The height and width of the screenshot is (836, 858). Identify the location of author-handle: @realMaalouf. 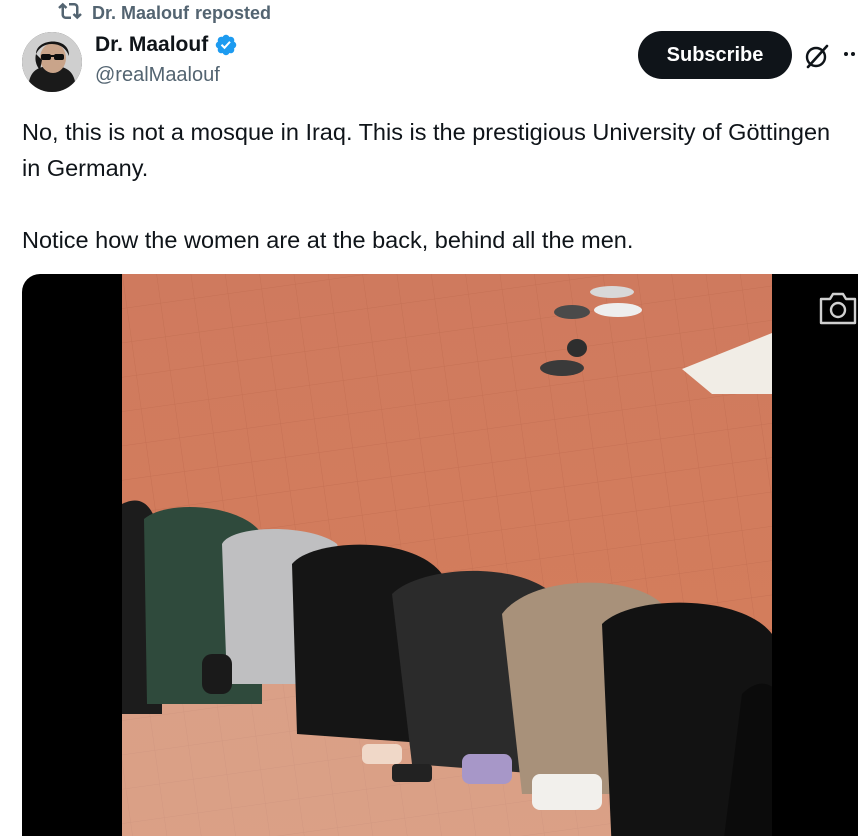
(157, 75).